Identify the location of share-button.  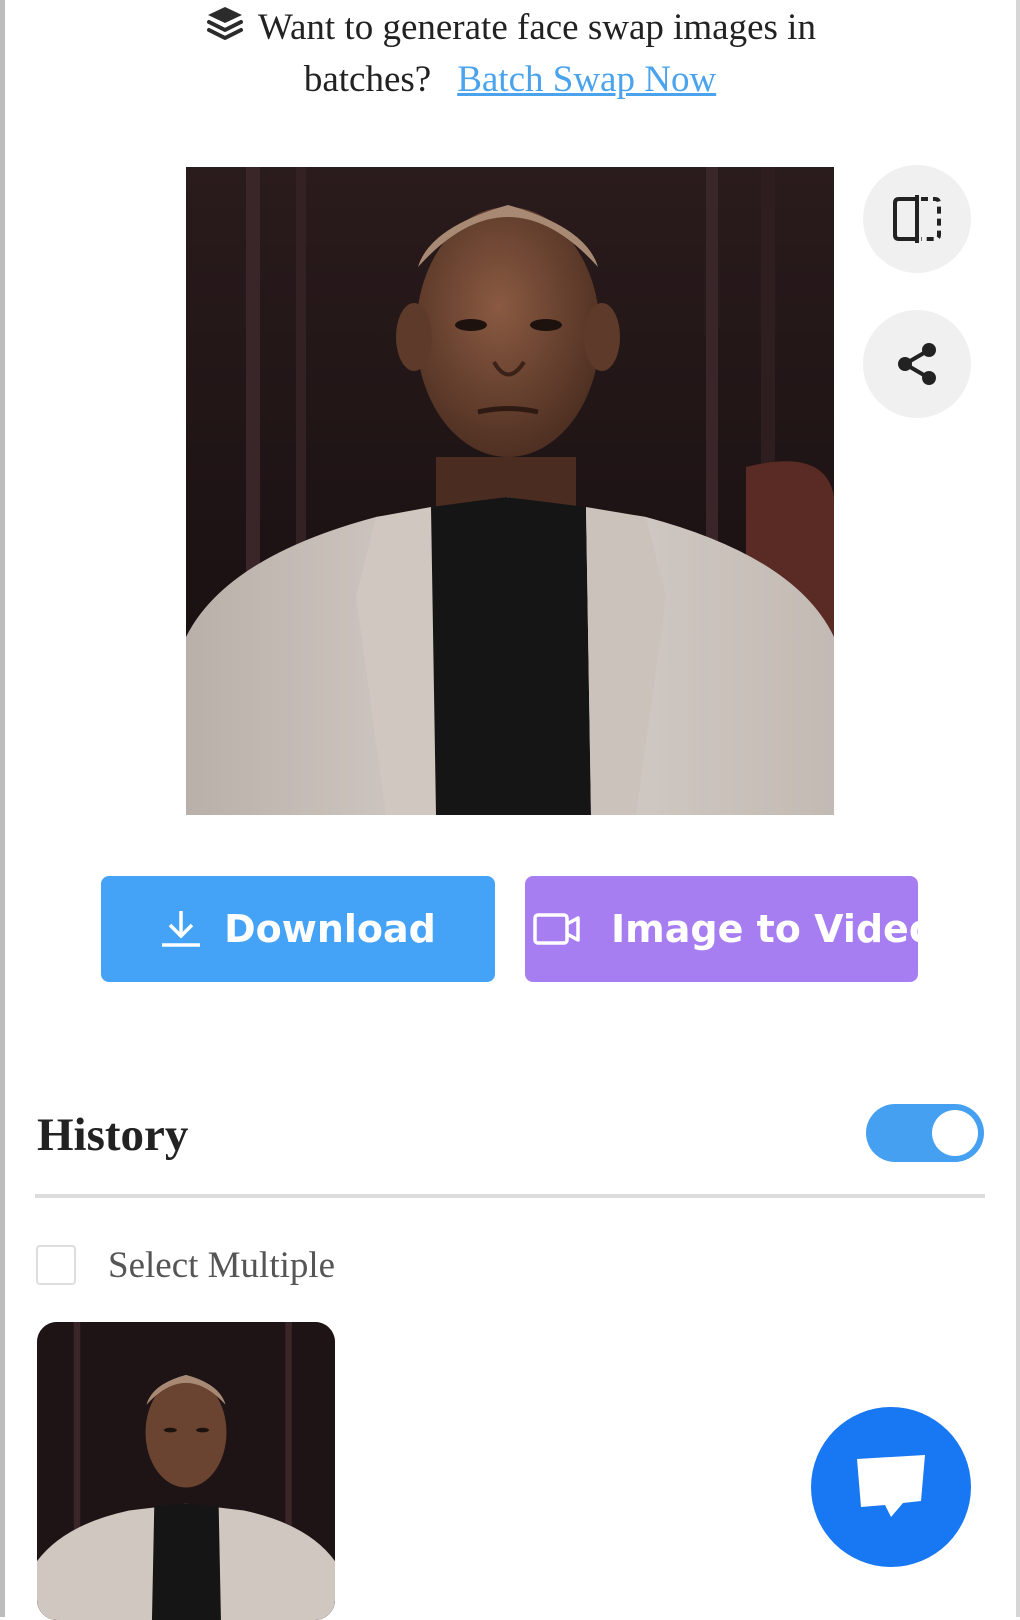
(917, 364).